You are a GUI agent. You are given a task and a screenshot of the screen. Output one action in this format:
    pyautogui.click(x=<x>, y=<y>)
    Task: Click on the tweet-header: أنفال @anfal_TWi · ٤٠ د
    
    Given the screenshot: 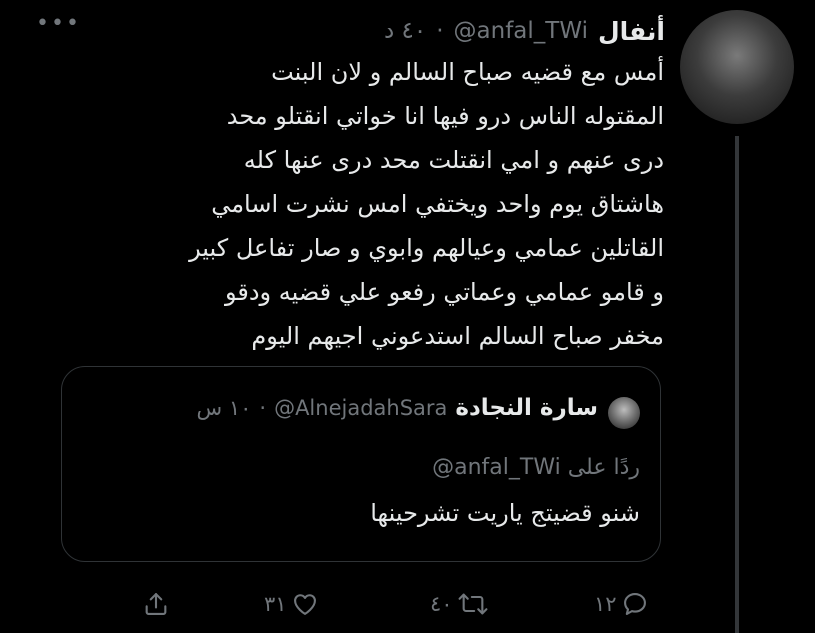 What is the action you would take?
    pyautogui.click(x=524, y=31)
    